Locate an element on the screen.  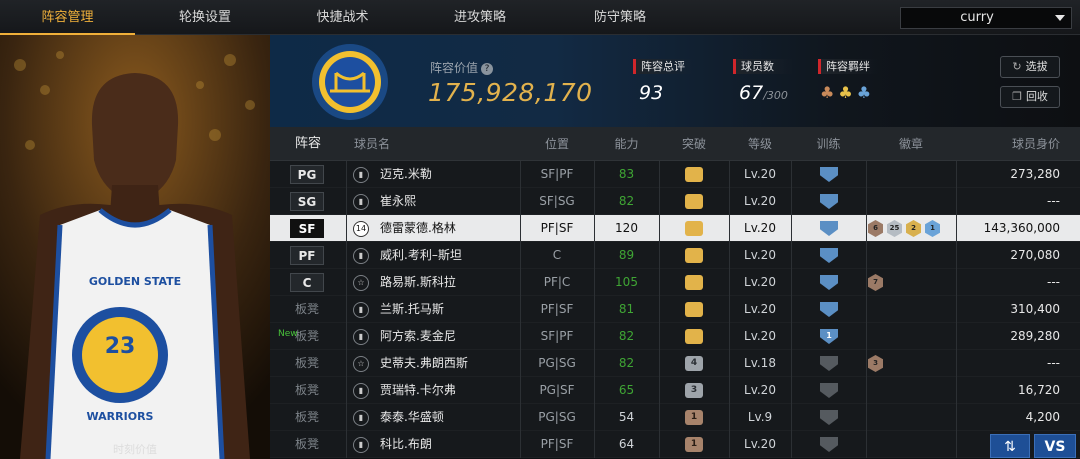
help-icon: ? is located at coordinates (487, 69).